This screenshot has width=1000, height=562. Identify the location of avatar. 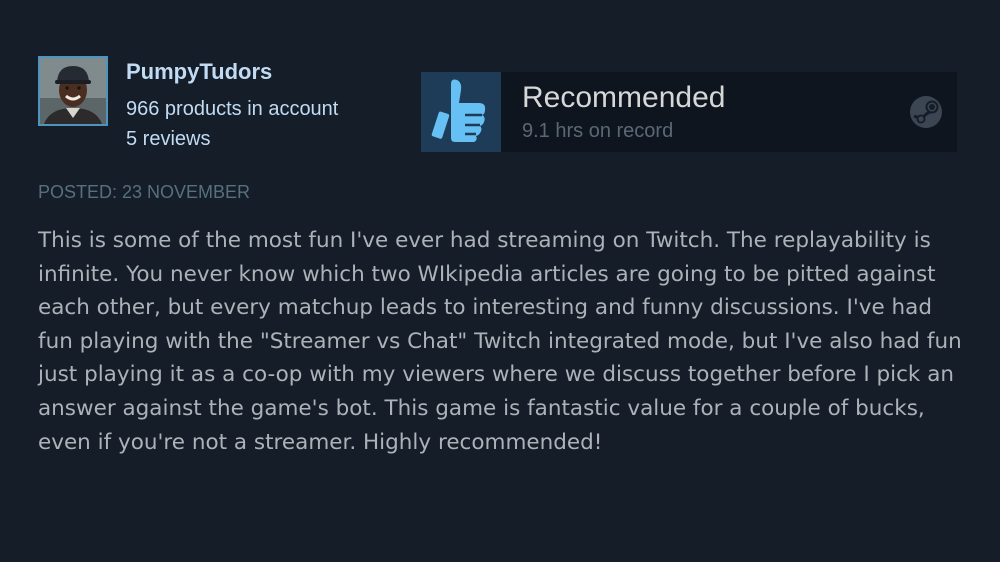
(73, 91).